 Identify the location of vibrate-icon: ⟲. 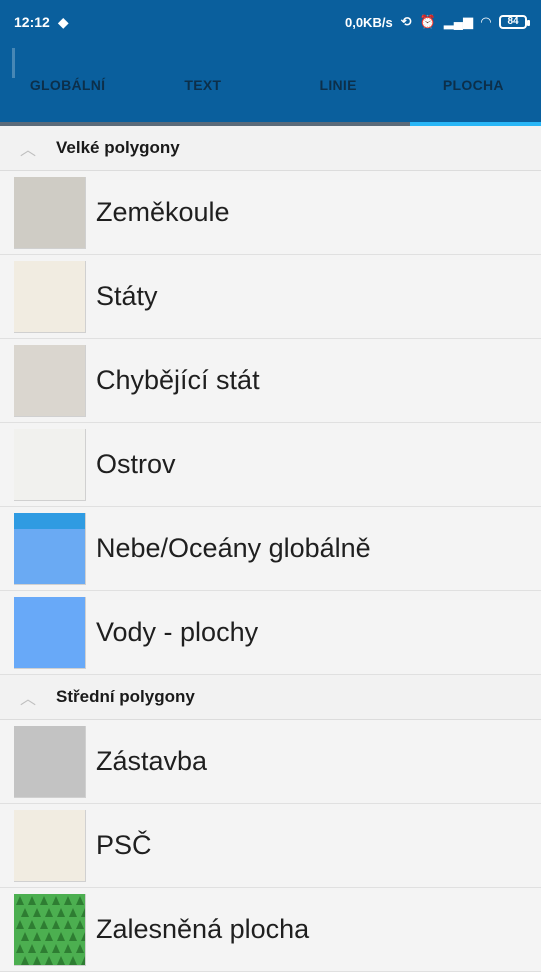
(406, 21).